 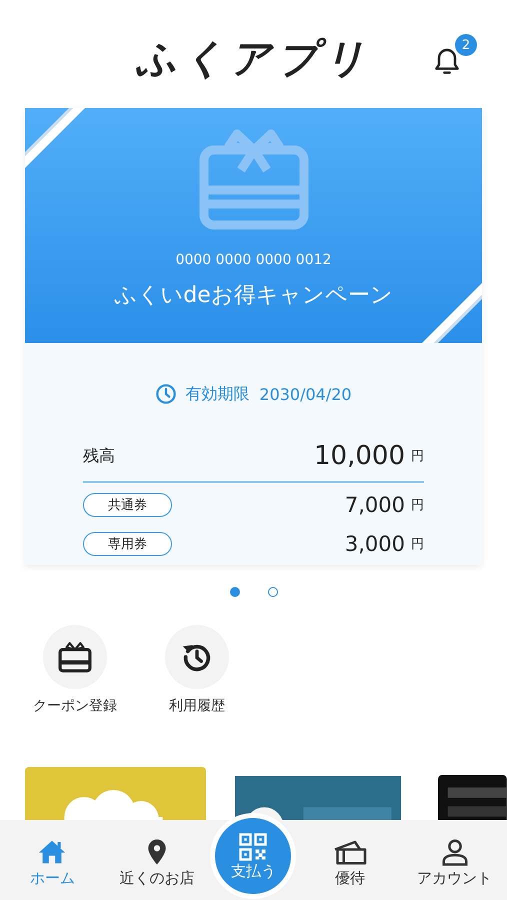 I want to click on voucher-type-tag: 共通券, so click(x=127, y=504).